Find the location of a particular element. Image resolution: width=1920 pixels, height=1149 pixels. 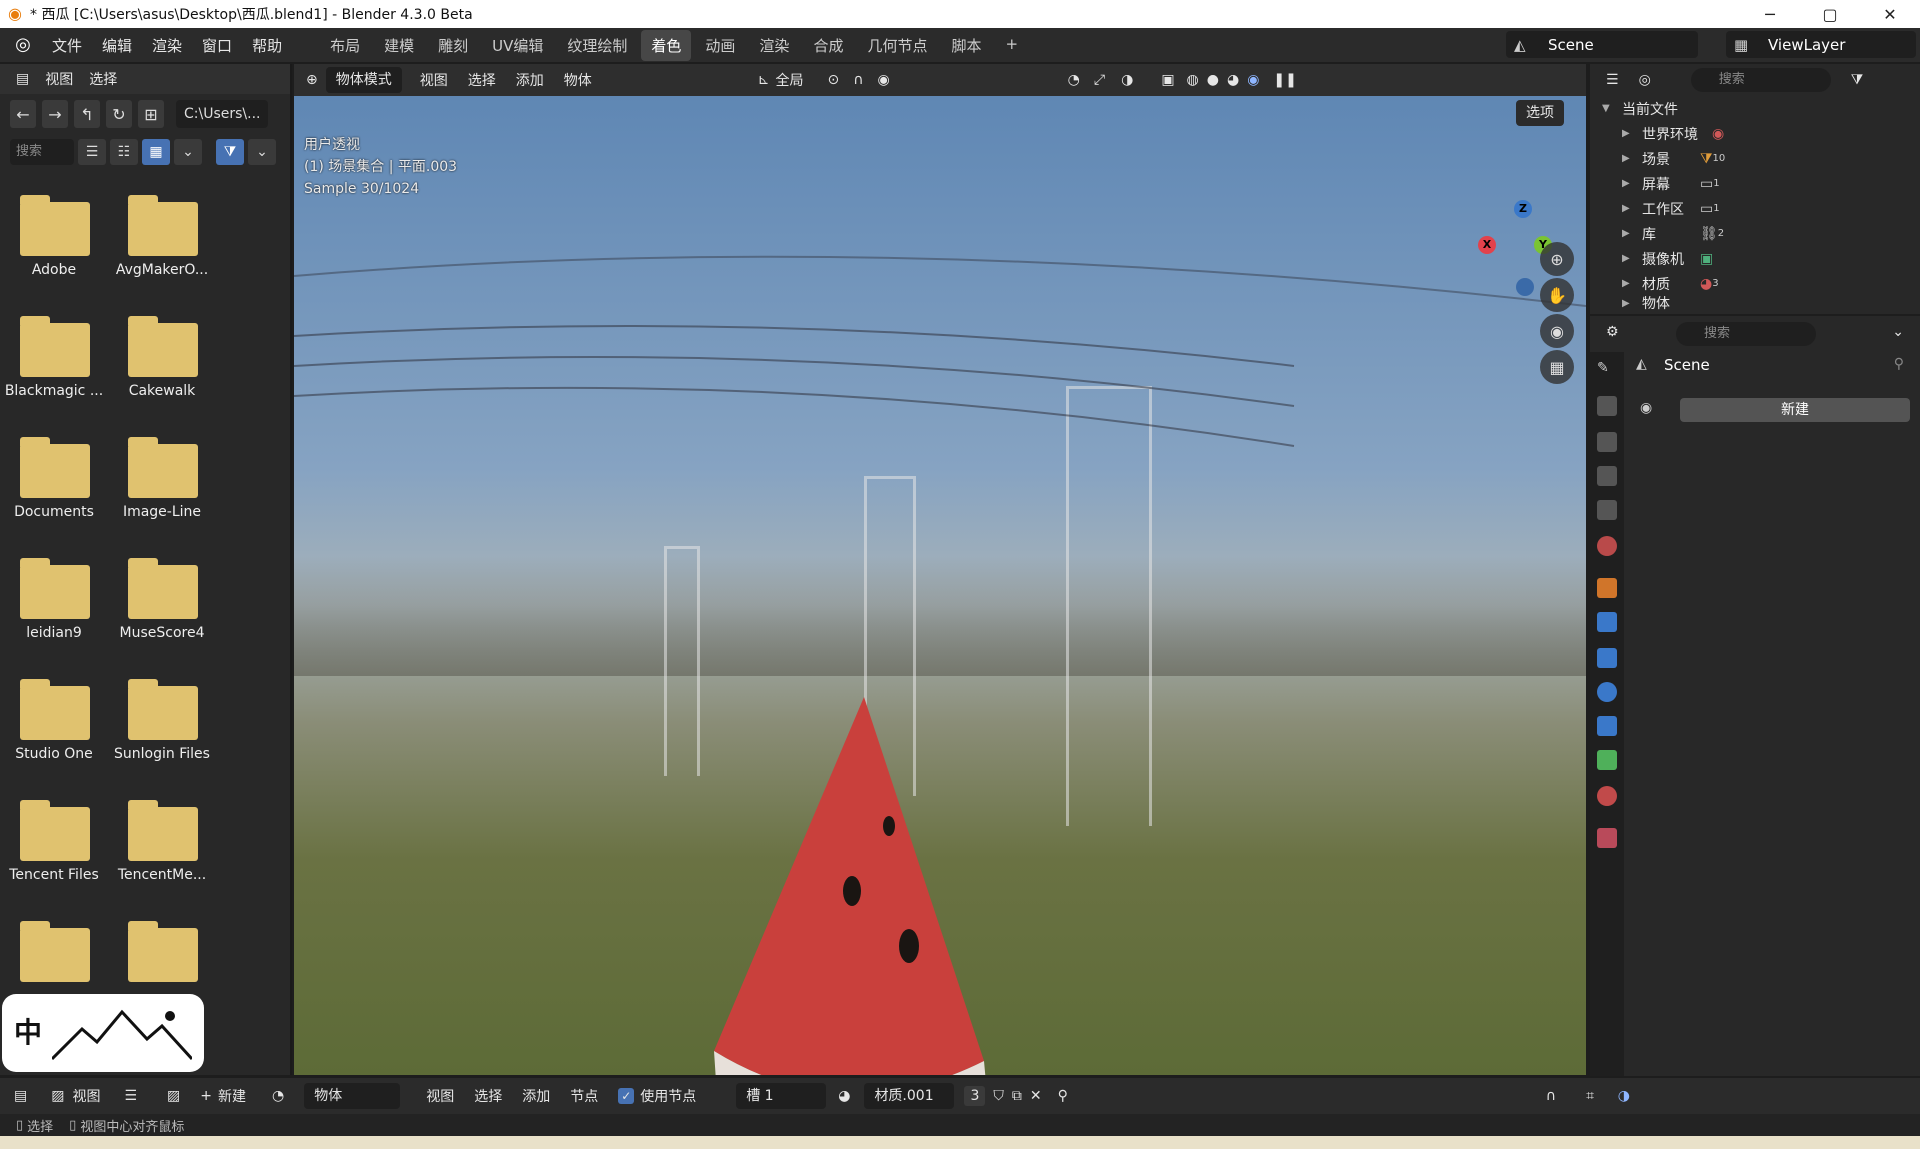

chevron-down-icon: ▼ is located at coordinates (1609, 108).